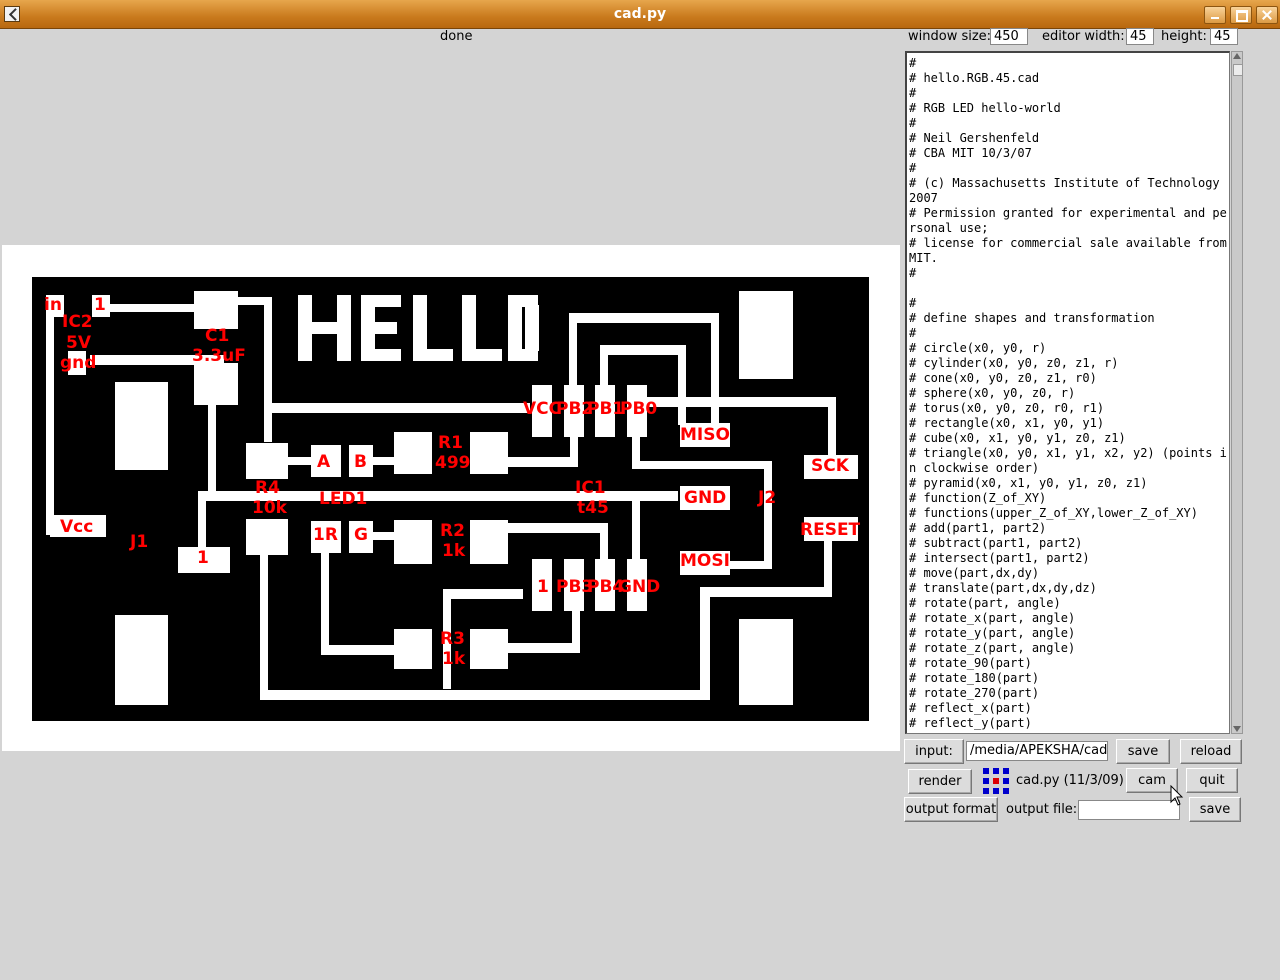 The image size is (1280, 980). I want to click on quit-button: quit, so click(1212, 780).